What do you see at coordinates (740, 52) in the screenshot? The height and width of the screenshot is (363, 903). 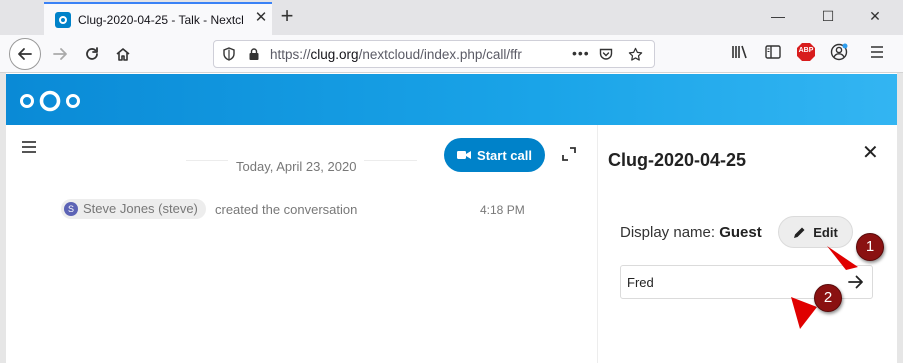 I see `library-icon` at bounding box center [740, 52].